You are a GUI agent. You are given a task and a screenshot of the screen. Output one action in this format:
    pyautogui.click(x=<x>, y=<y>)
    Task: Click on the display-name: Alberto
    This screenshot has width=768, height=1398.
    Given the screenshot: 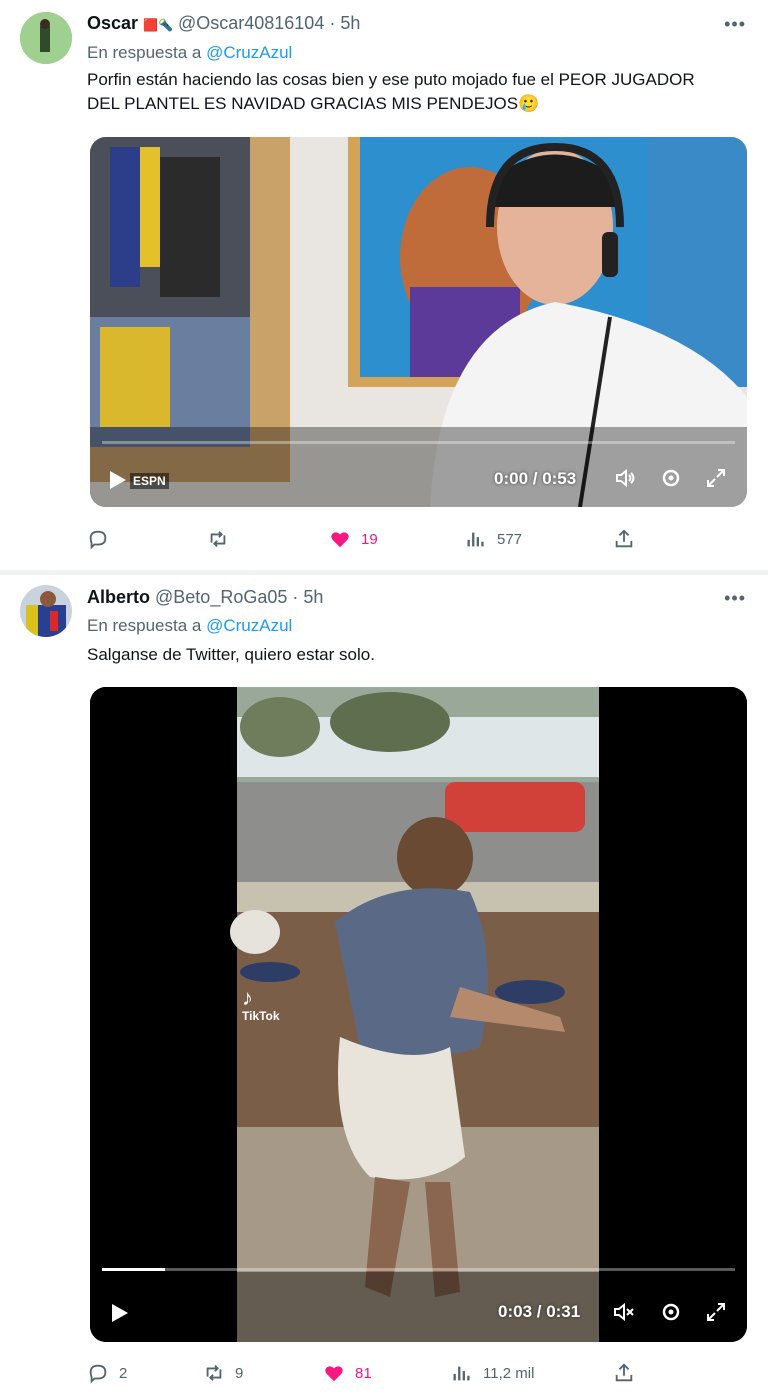 What is the action you would take?
    pyautogui.click(x=118, y=597)
    